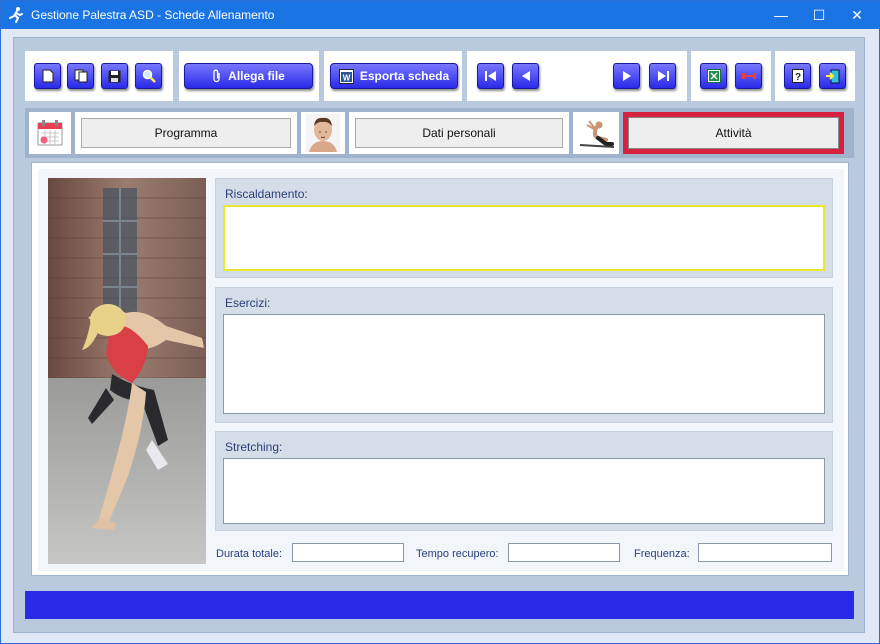 The height and width of the screenshot is (644, 880). I want to click on tab-programma: Programma, so click(186, 133).